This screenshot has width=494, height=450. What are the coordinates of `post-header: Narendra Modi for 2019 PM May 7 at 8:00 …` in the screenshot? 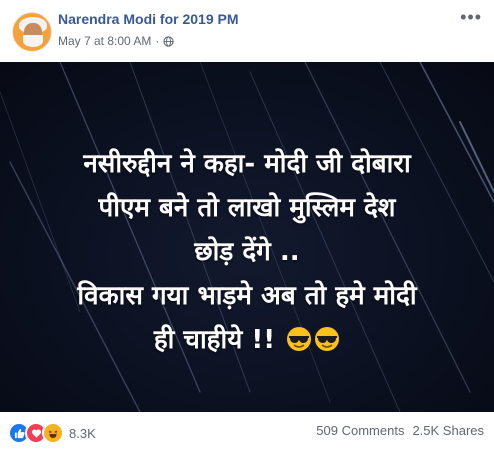 It's located at (247, 31).